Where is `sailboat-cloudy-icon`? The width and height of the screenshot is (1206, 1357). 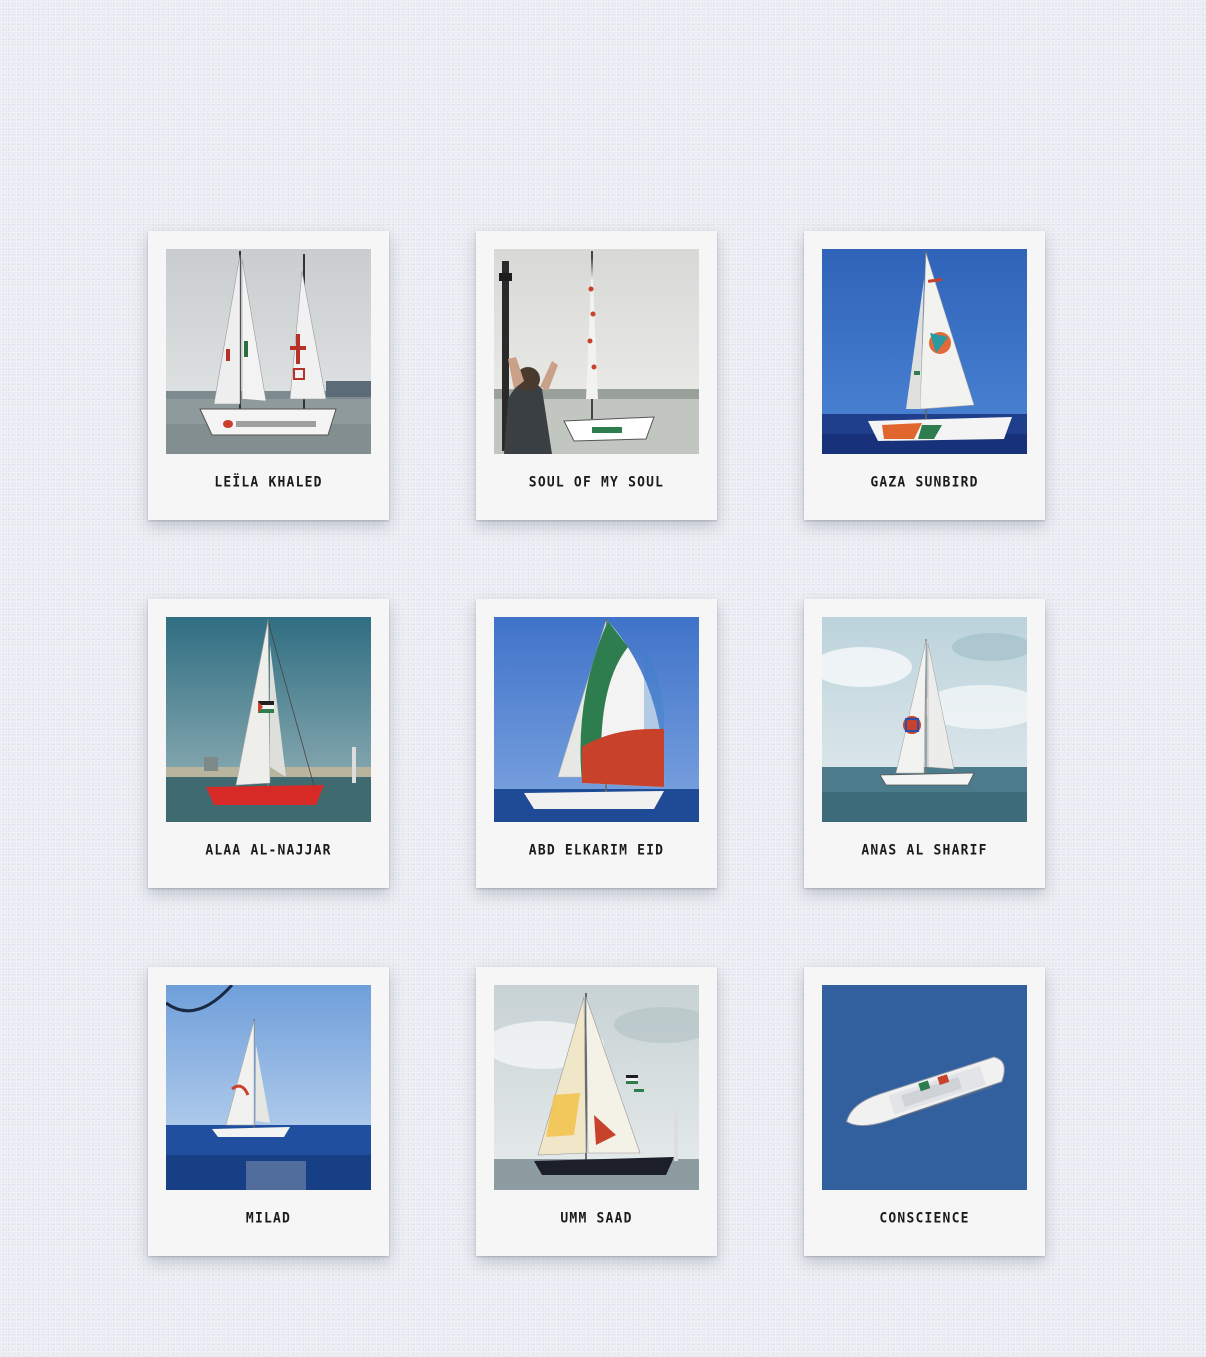
sailboat-cloudy-icon is located at coordinates (924, 719).